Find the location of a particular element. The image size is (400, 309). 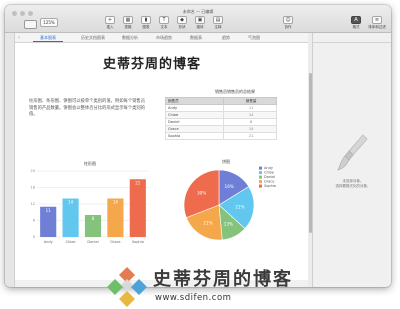

table-cell: 21 is located at coordinates (250, 136).